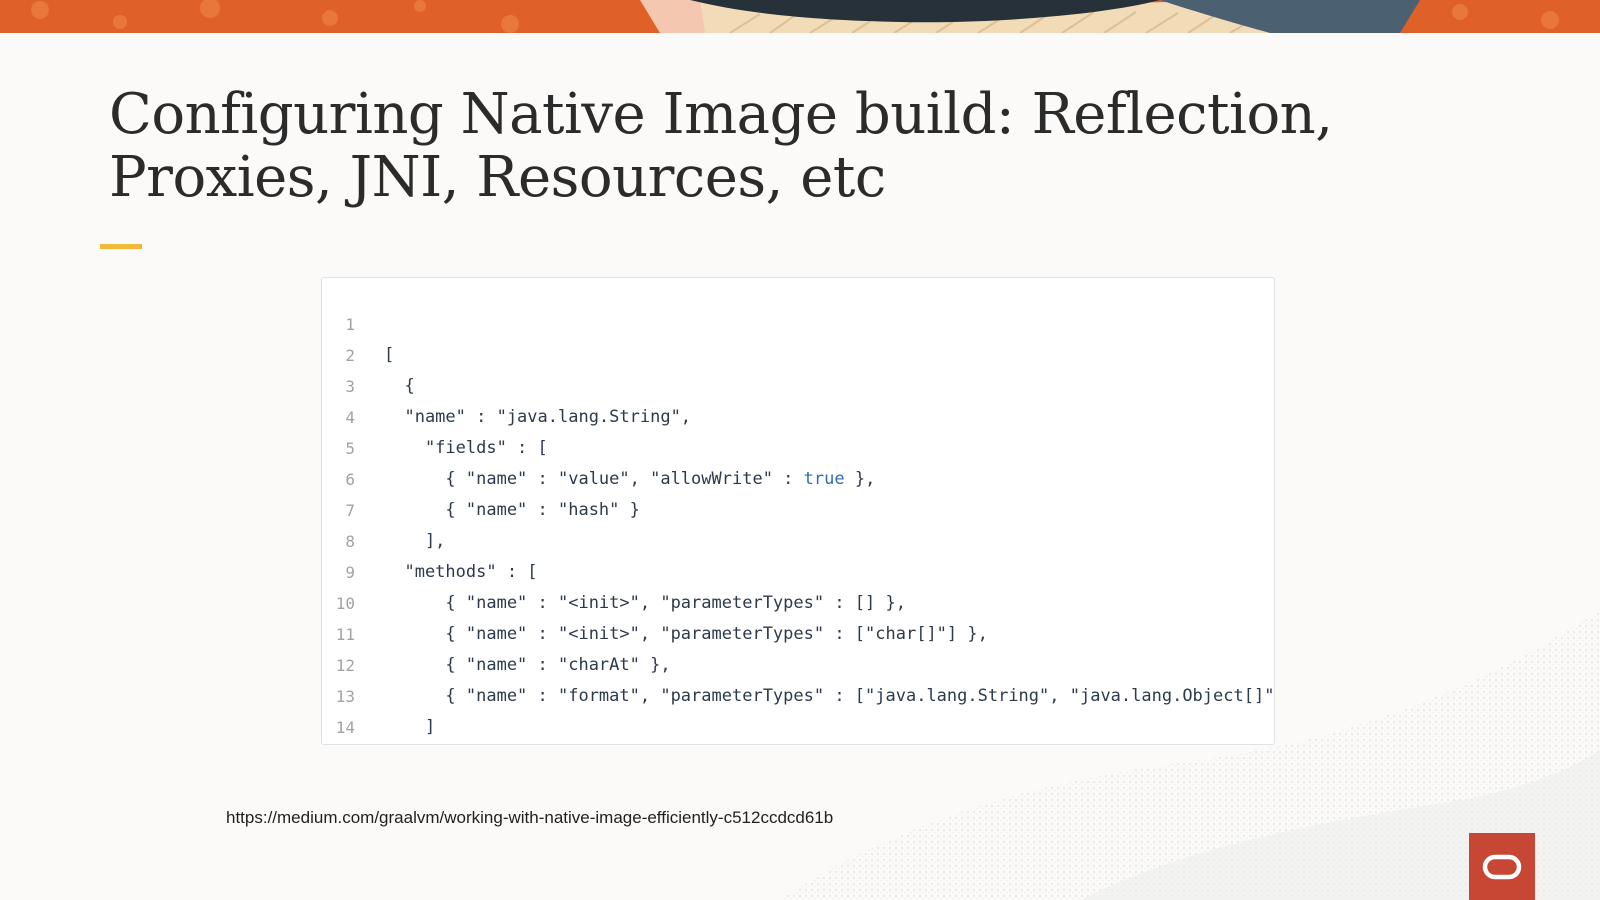  What do you see at coordinates (466, 448) in the screenshot?
I see `code-text: "fields" : [` at bounding box center [466, 448].